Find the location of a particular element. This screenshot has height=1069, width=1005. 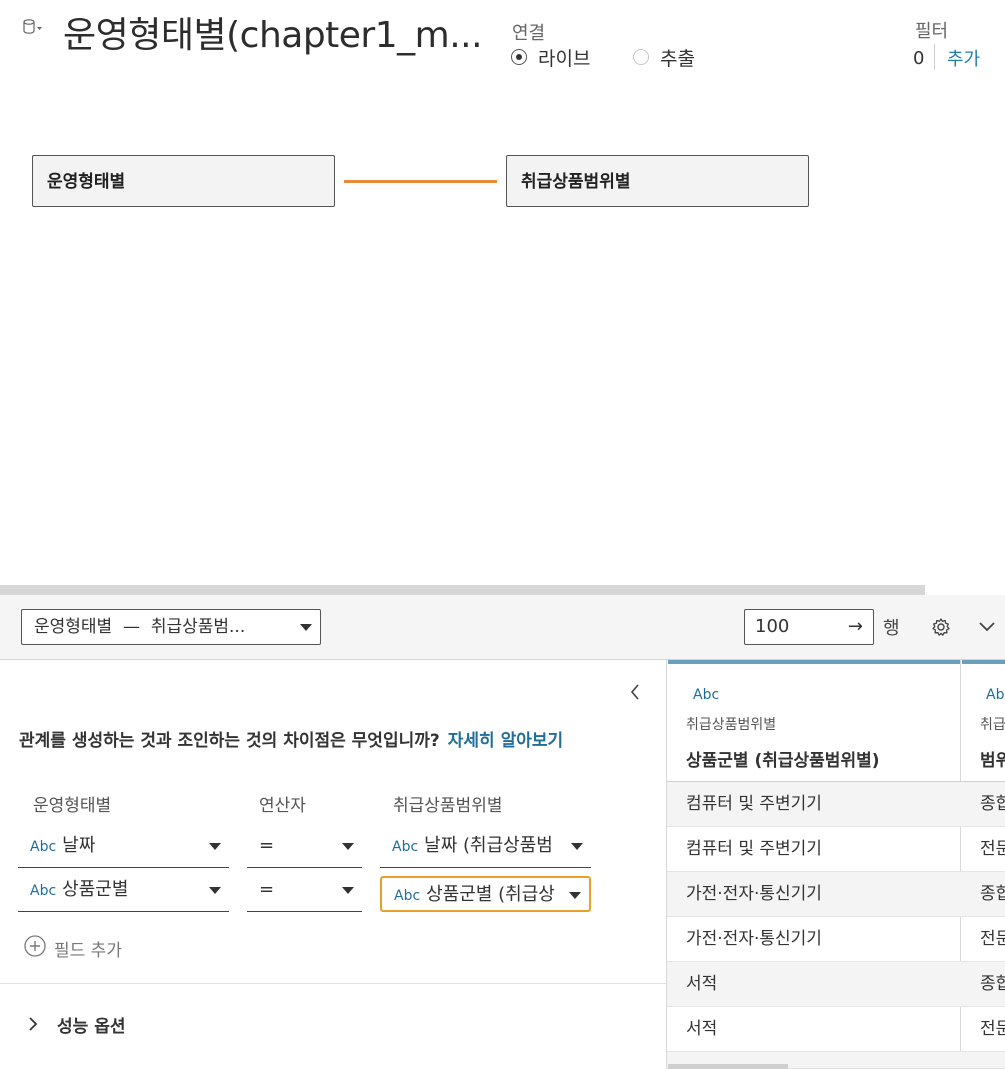

section-divider is located at coordinates (333, 983).